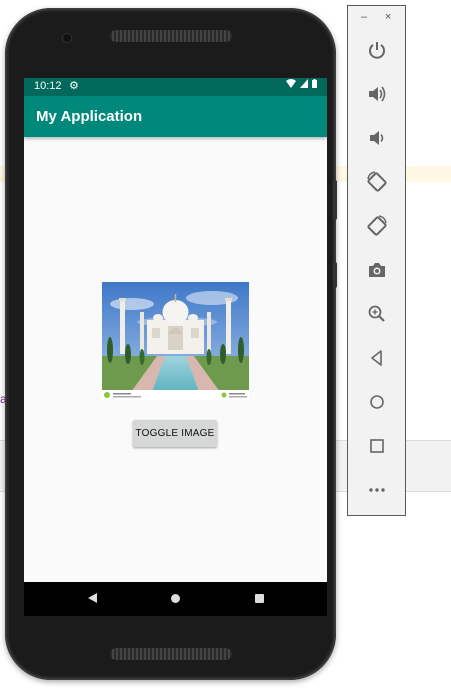 Image resolution: width=451 pixels, height=700 pixels. What do you see at coordinates (48, 86) in the screenshot?
I see `status-time: 10:12` at bounding box center [48, 86].